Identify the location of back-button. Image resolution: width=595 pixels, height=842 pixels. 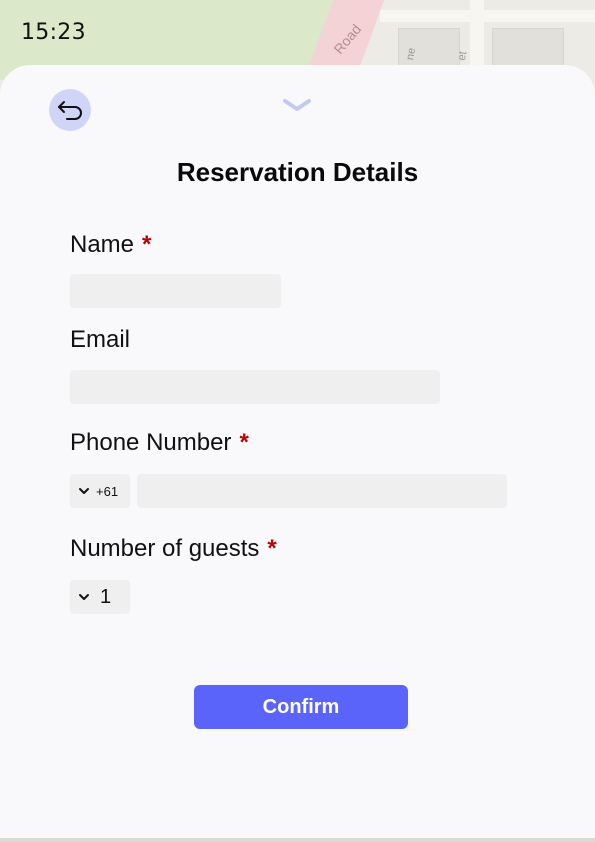
(70, 110).